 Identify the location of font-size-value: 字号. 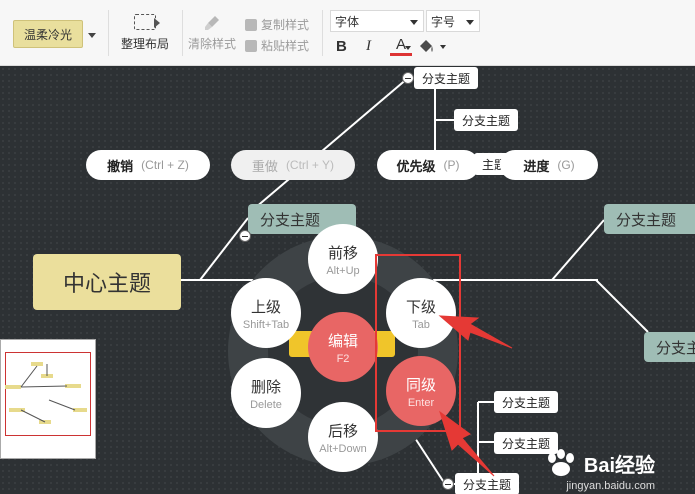
(443, 21).